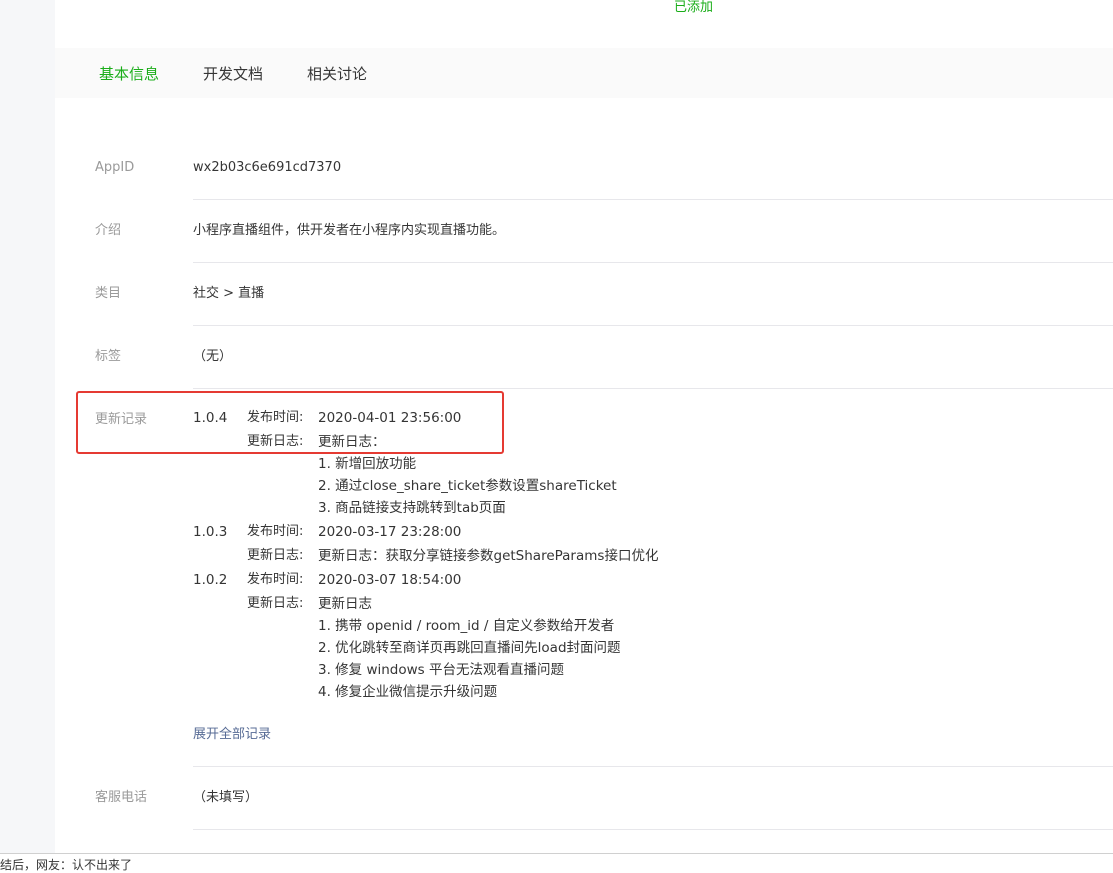  I want to click on footer-news-ticker: 结后，网友：认不出来了, so click(66, 865).